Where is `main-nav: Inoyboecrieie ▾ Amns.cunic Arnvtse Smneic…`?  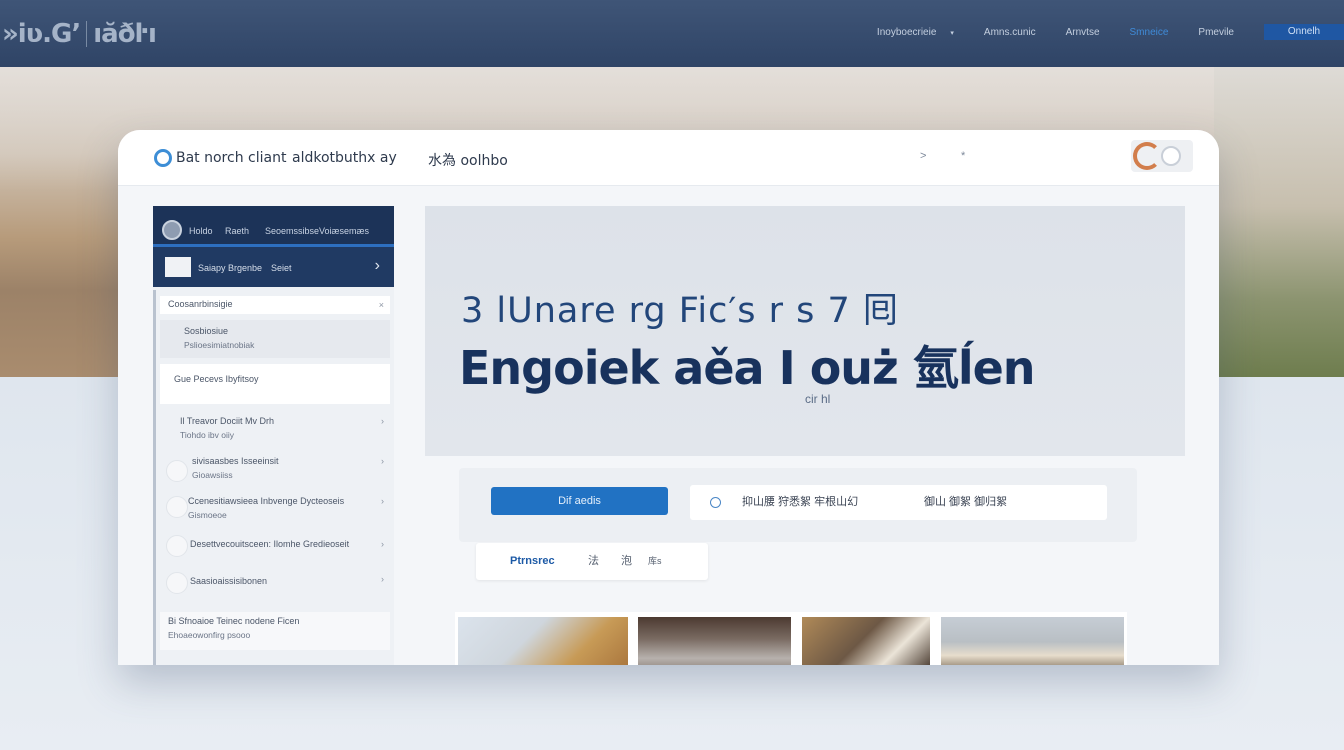
main-nav: Inoyboecrieie ▾ Amns.cunic Arnvtse Smneic… is located at coordinates (1110, 32).